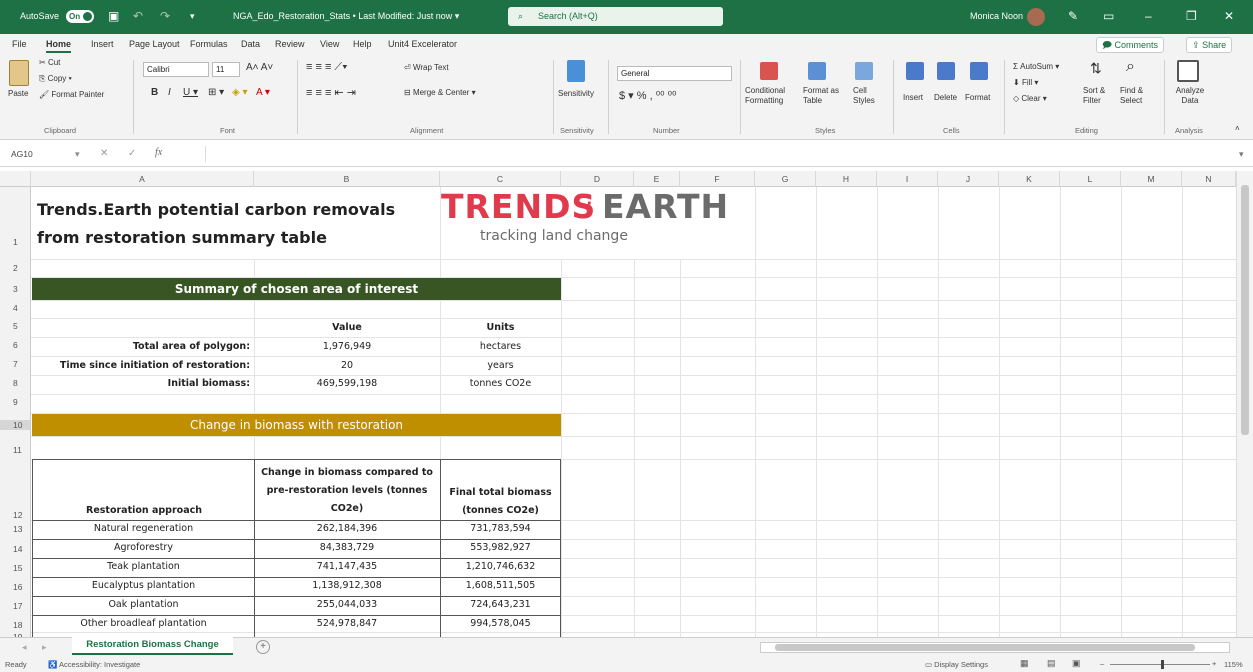 This screenshot has height=672, width=1253. Describe the element at coordinates (500, 346) in the screenshot. I see `summary-units-area: hectares` at that location.